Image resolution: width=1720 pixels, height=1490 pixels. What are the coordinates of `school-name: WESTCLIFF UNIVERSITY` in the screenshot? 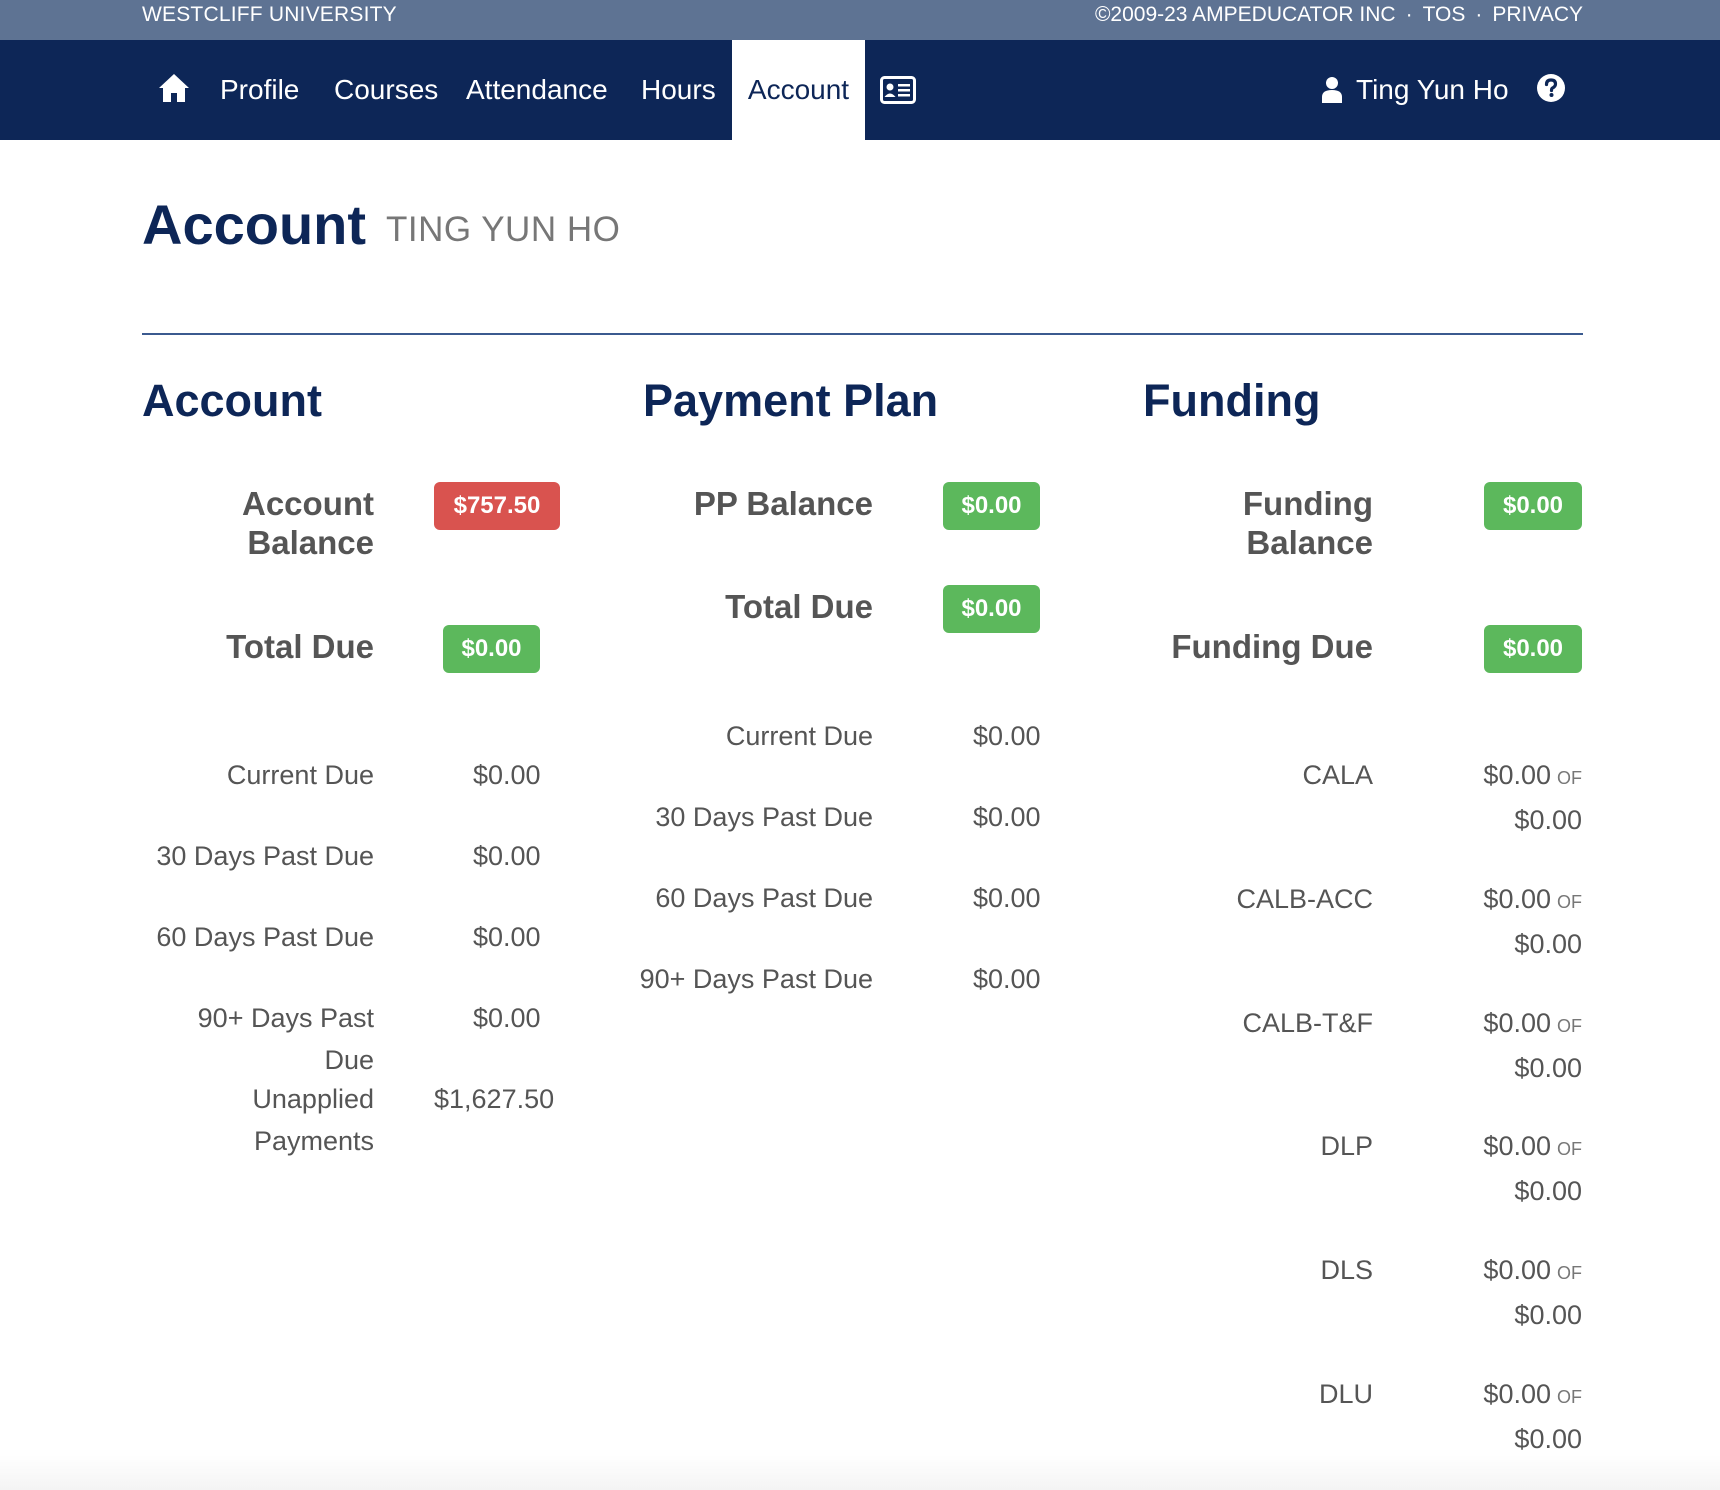 It's located at (269, 14).